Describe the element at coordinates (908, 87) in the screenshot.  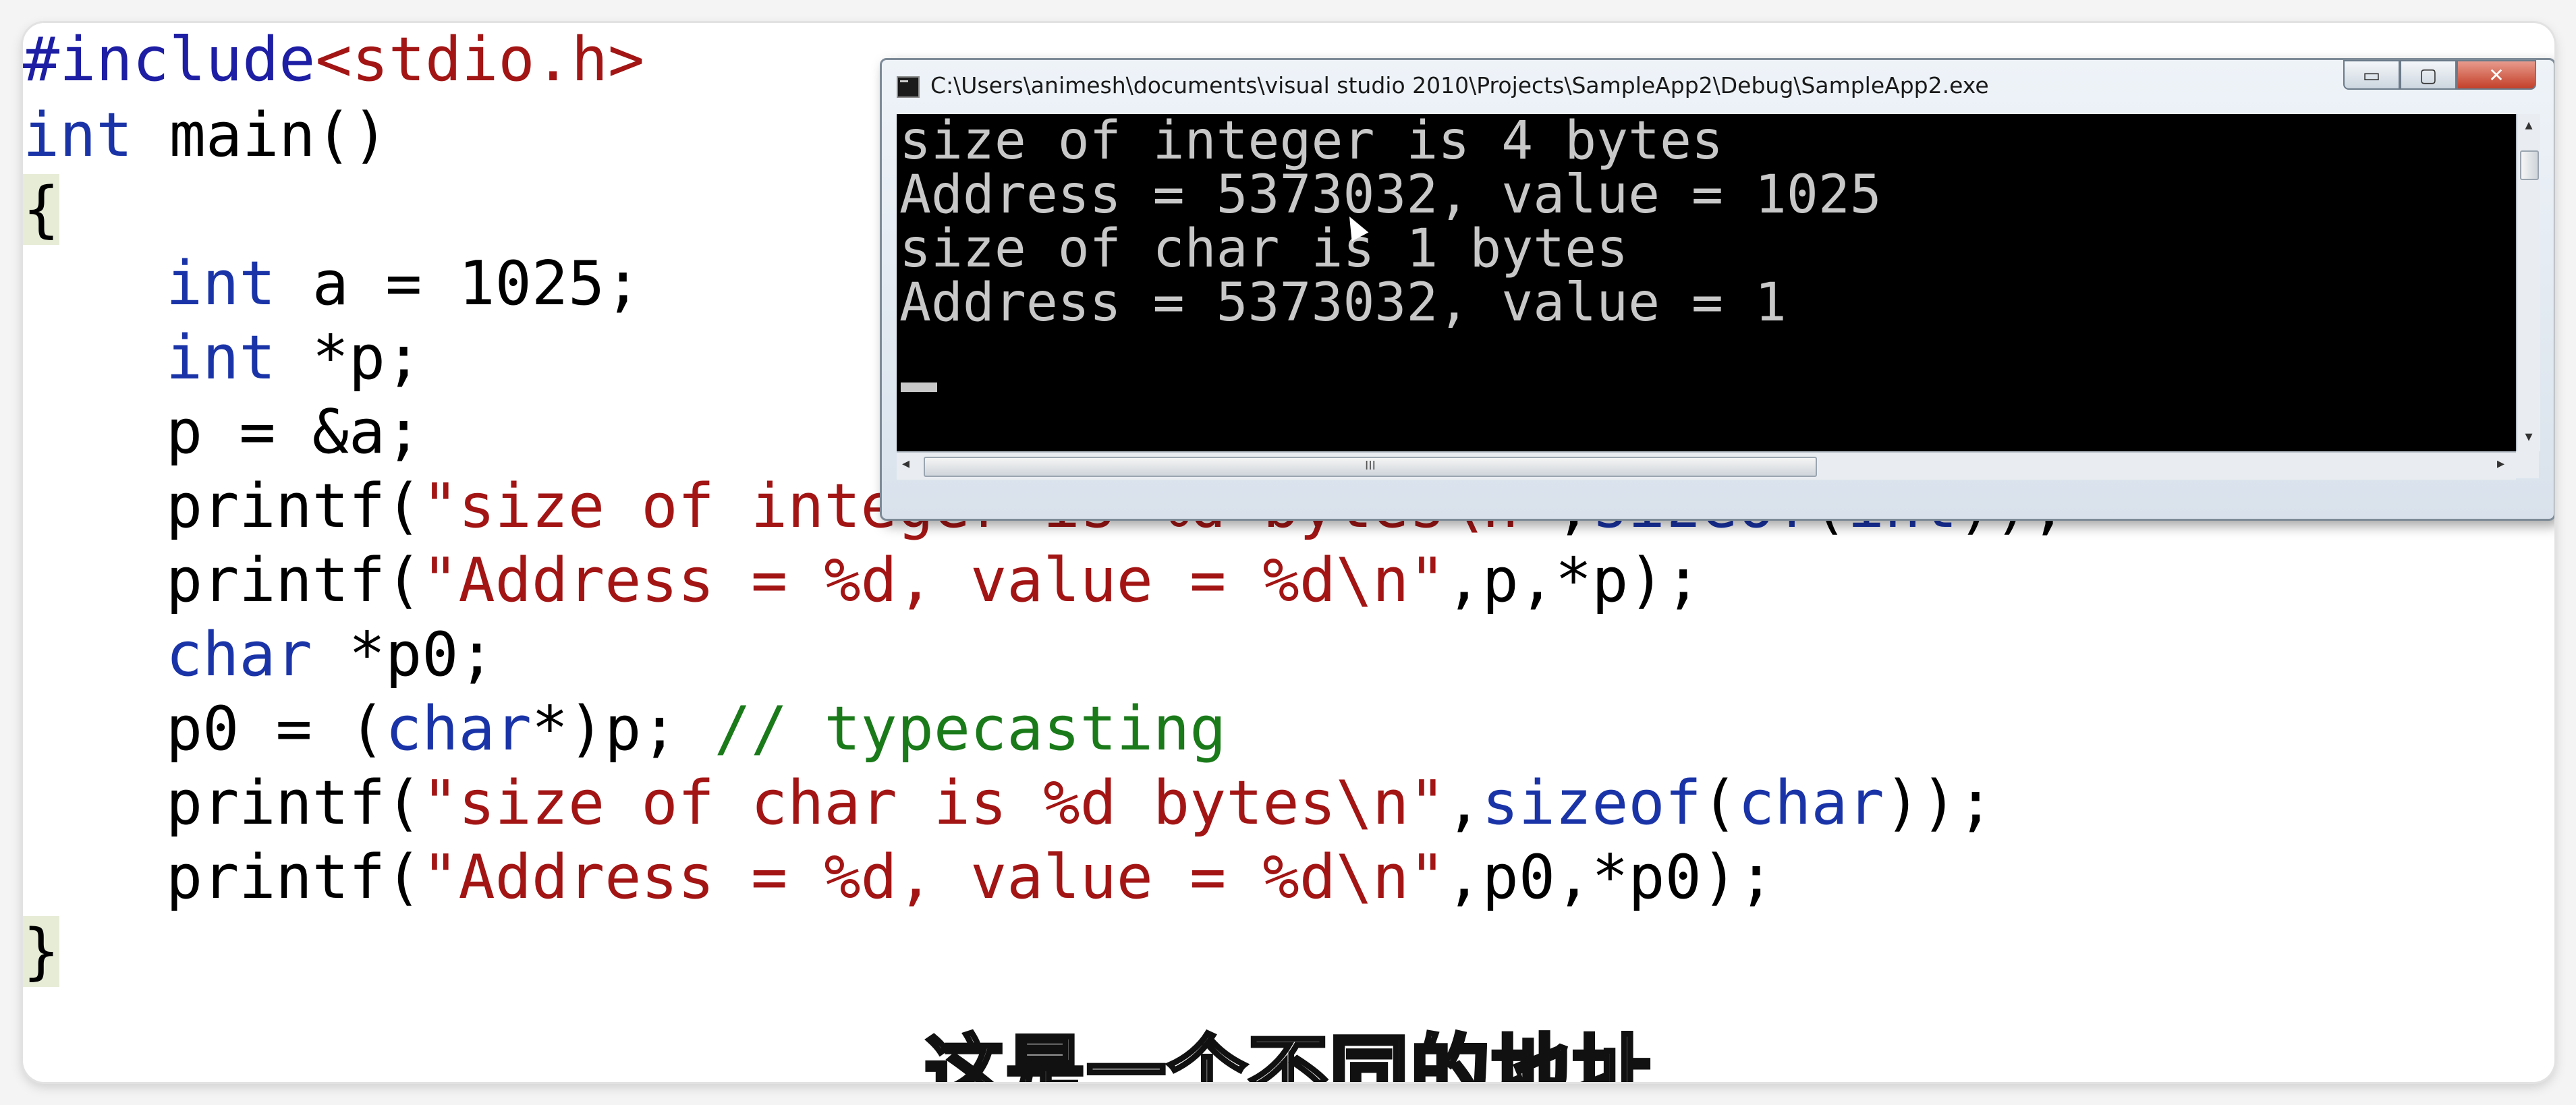
I see `console-app-icon` at that location.